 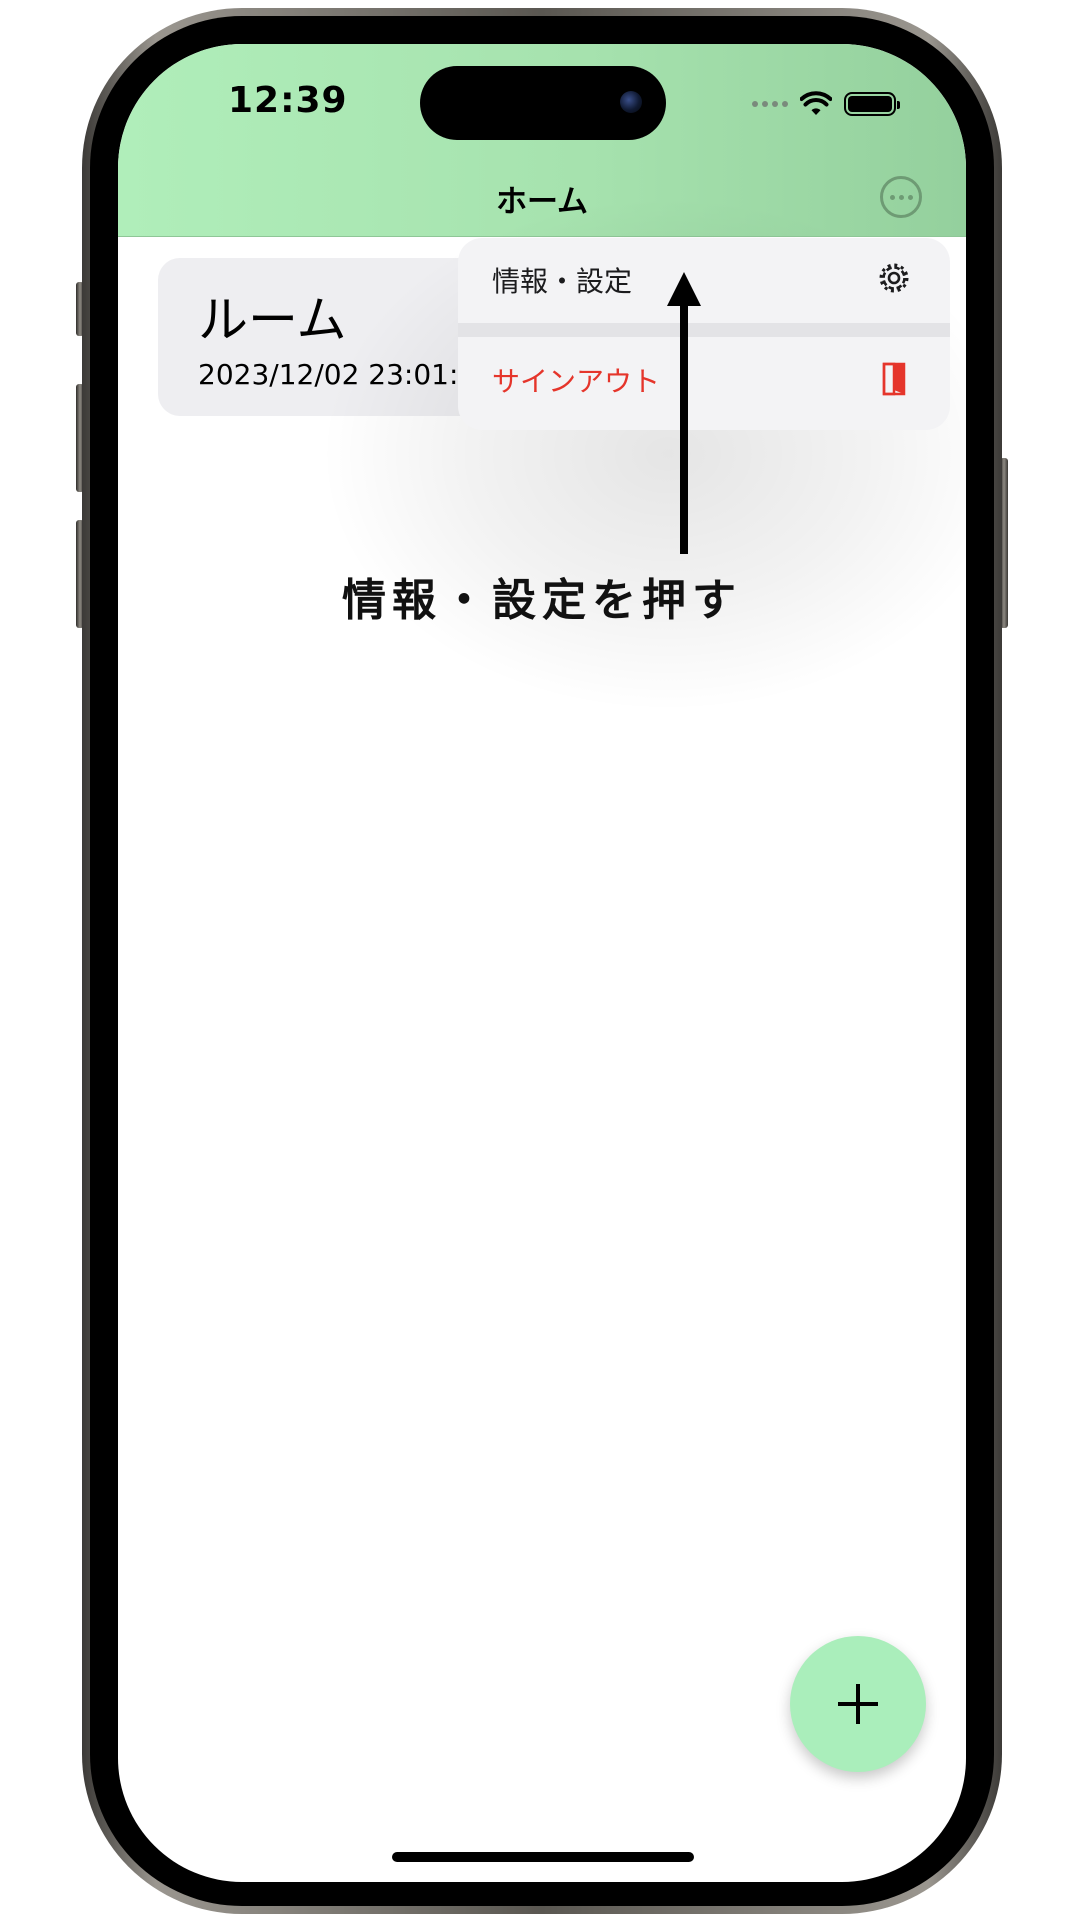 I want to click on plus-icon, so click(x=858, y=1704).